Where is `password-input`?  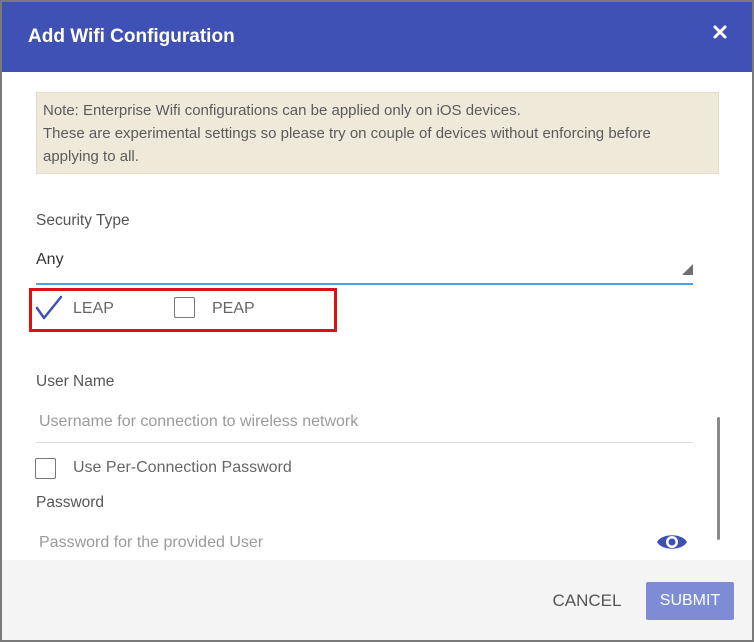
password-input is located at coordinates (339, 543).